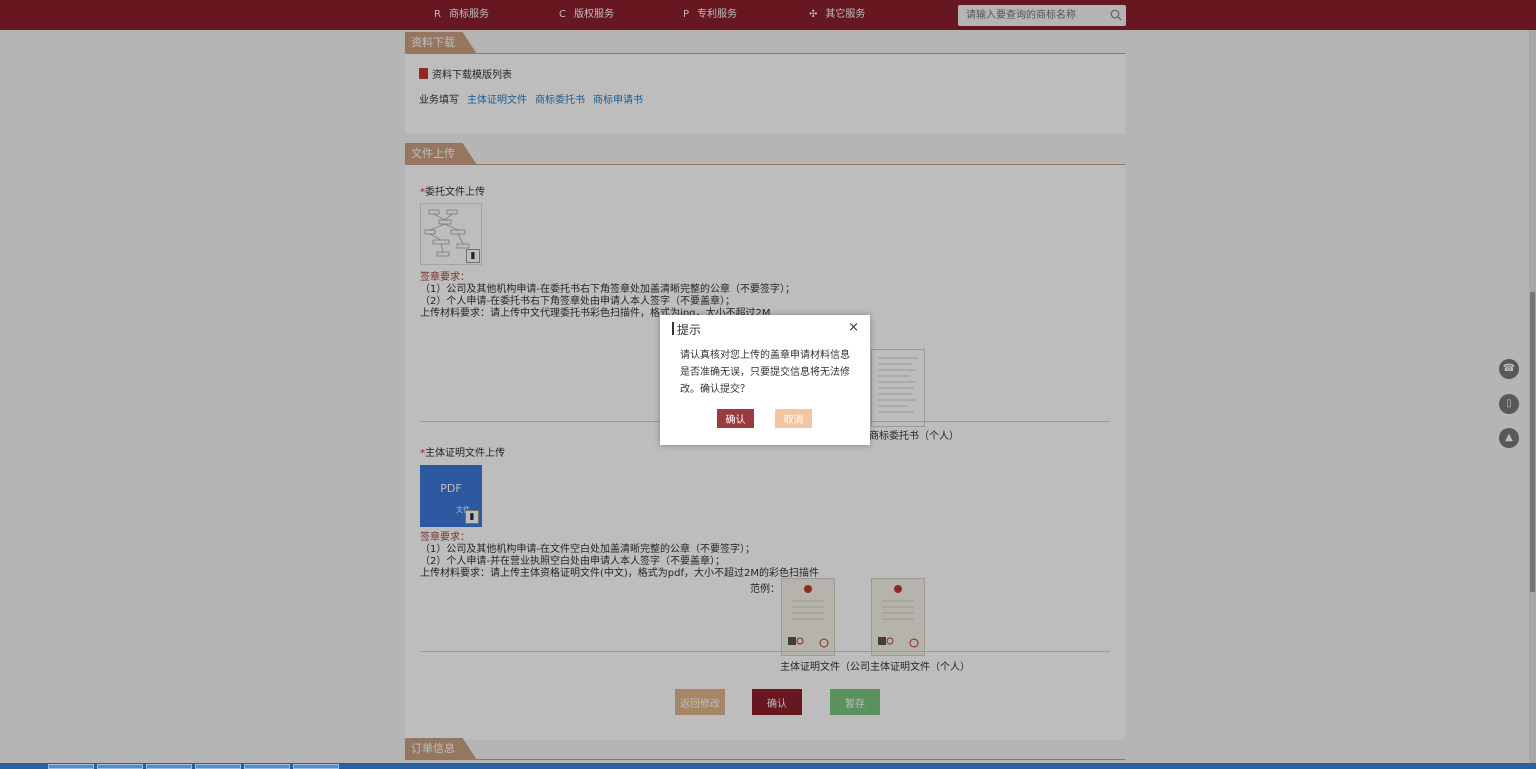 Image resolution: width=1536 pixels, height=769 pixels. I want to click on dialog-cancel-button: 取消, so click(793, 418).